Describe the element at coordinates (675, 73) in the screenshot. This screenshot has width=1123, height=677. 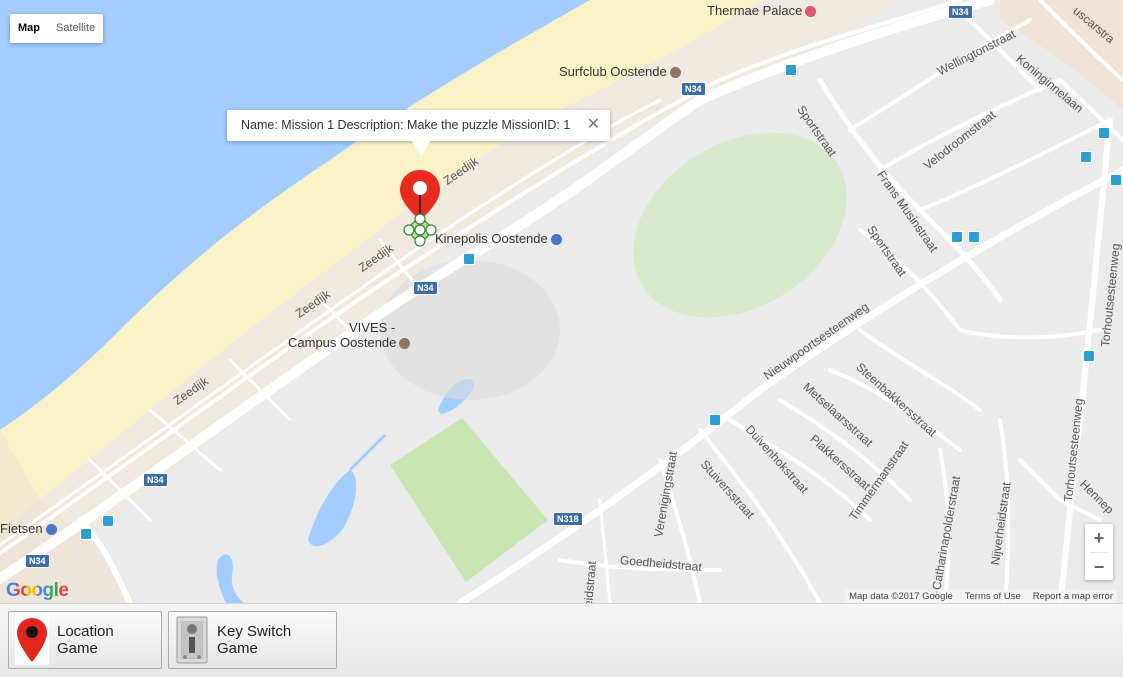
I see `place-icon` at that location.